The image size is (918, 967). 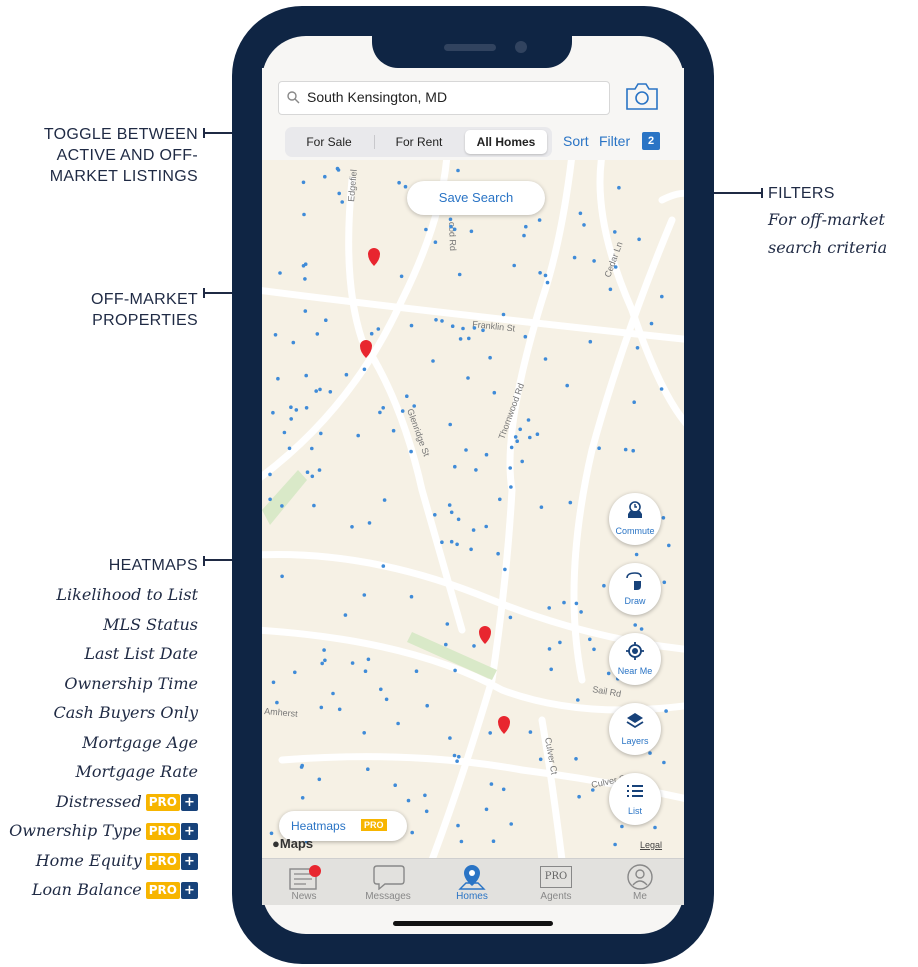 I want to click on tab-agents: PRO Agents, so click(x=556, y=881).